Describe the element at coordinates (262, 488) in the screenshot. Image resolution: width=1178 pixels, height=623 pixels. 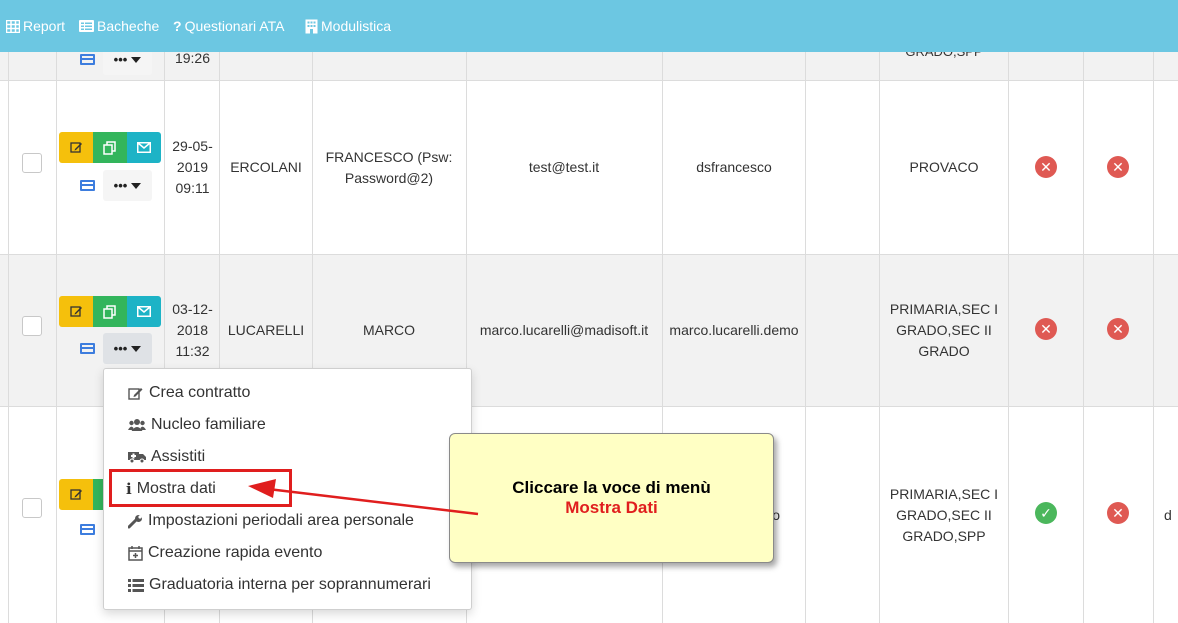
I see `arrowhead-icon` at that location.